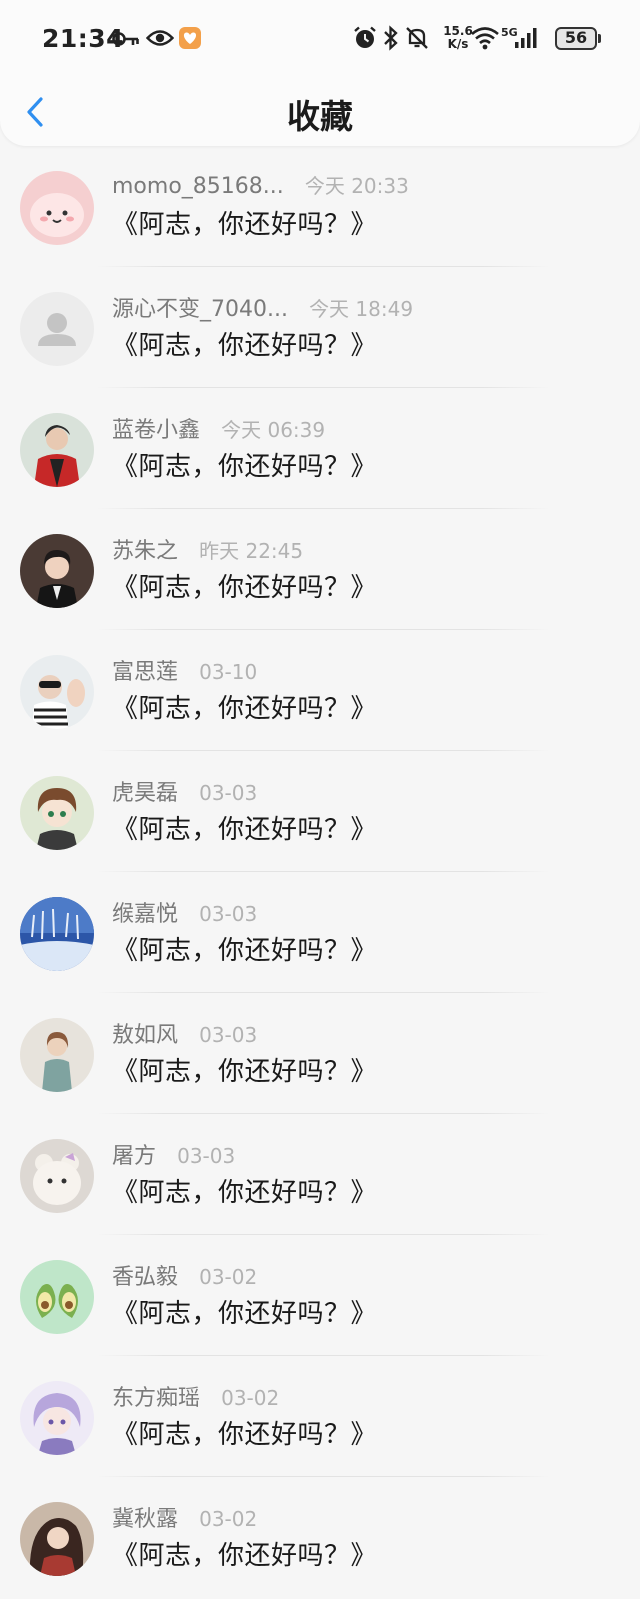  What do you see at coordinates (185, 1274) in the screenshot?
I see `item-meta: 香弘毅 03-02` at bounding box center [185, 1274].